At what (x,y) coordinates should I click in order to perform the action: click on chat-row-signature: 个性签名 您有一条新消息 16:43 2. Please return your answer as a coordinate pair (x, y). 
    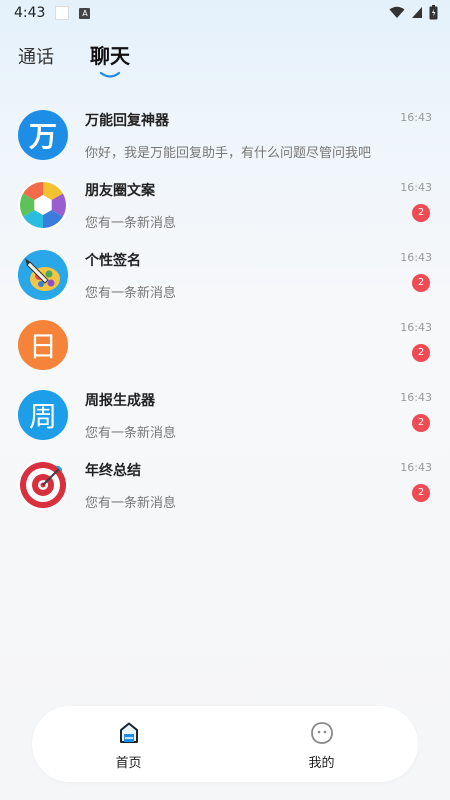
    Looking at the image, I should click on (225, 273).